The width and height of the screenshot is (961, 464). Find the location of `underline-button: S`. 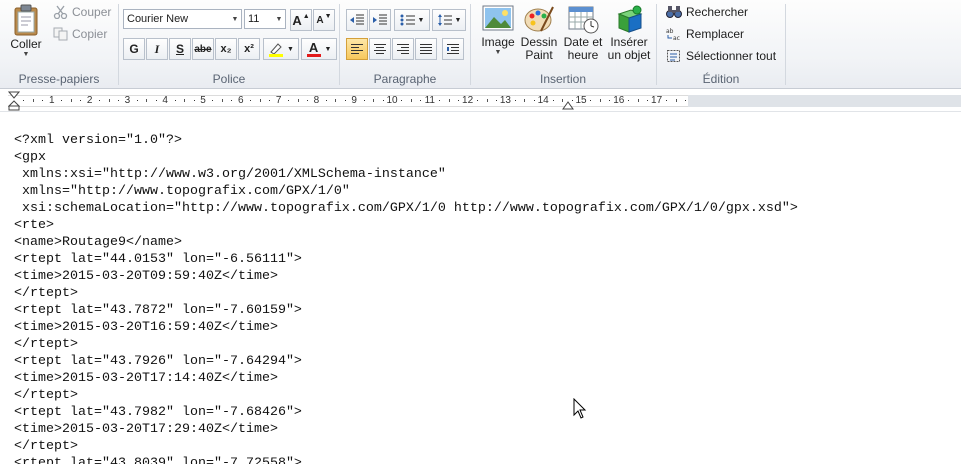

underline-button: S is located at coordinates (180, 49).